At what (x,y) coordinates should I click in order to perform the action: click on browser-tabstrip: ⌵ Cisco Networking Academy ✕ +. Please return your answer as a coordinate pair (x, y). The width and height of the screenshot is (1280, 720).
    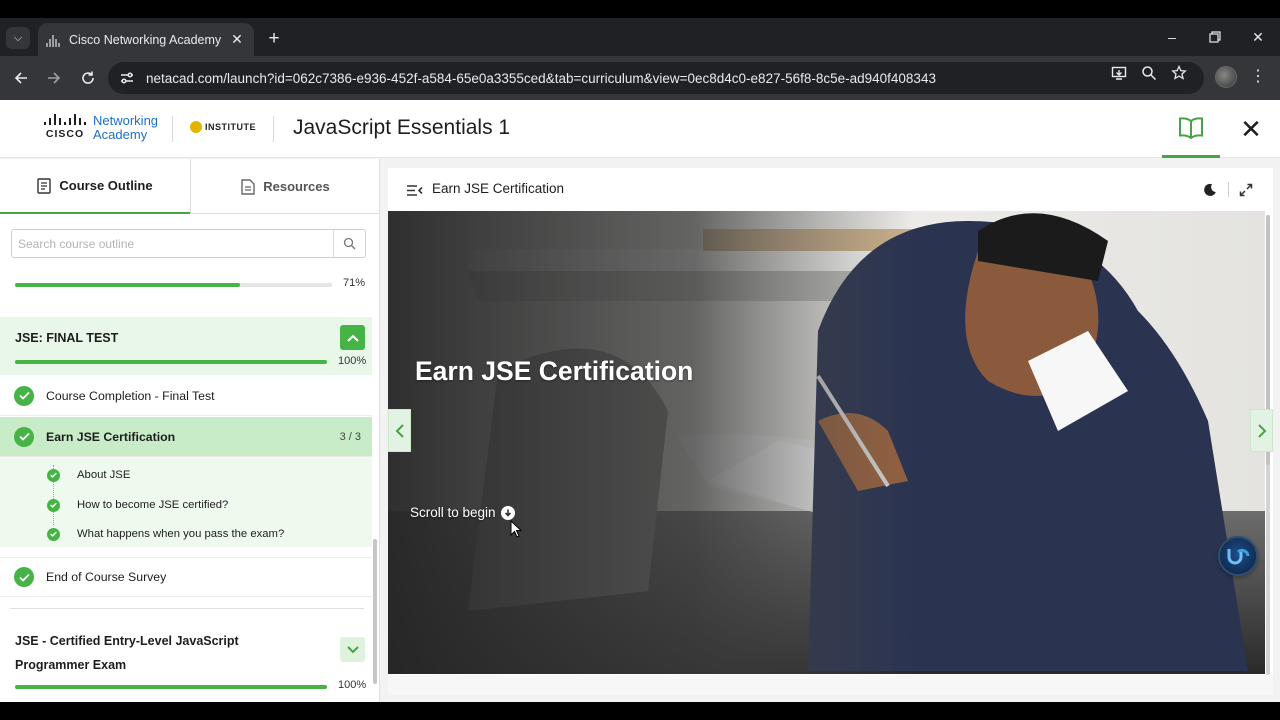
    Looking at the image, I should click on (640, 37).